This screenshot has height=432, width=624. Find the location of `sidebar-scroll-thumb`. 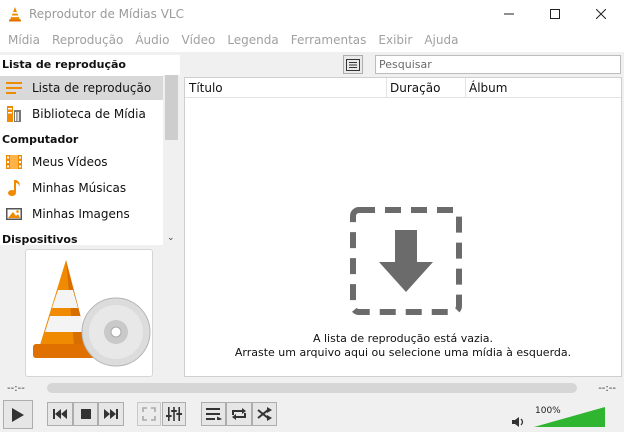

sidebar-scroll-thumb is located at coordinates (171, 107).